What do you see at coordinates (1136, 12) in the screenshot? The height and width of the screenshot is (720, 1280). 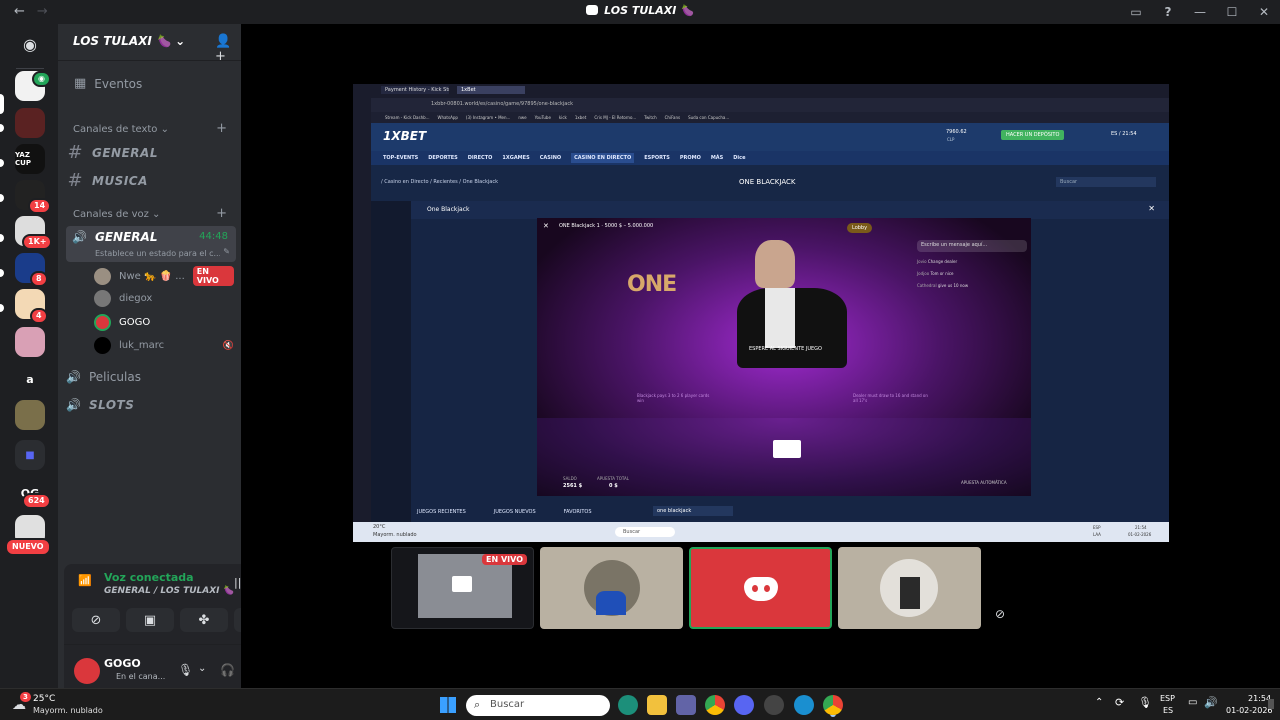 I see `inbox-icon: ▭` at bounding box center [1136, 12].